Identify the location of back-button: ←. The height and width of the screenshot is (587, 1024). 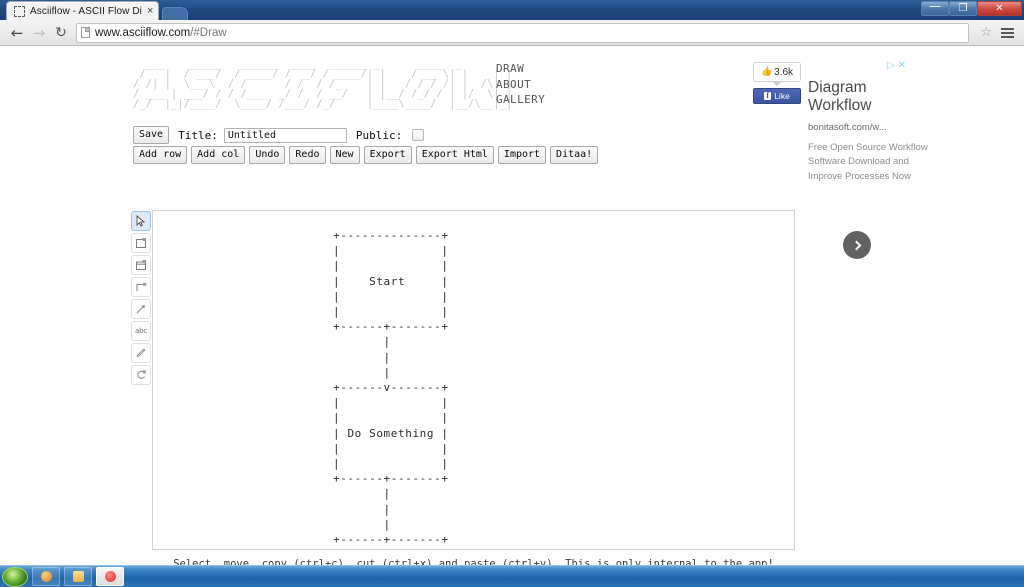
(17, 33).